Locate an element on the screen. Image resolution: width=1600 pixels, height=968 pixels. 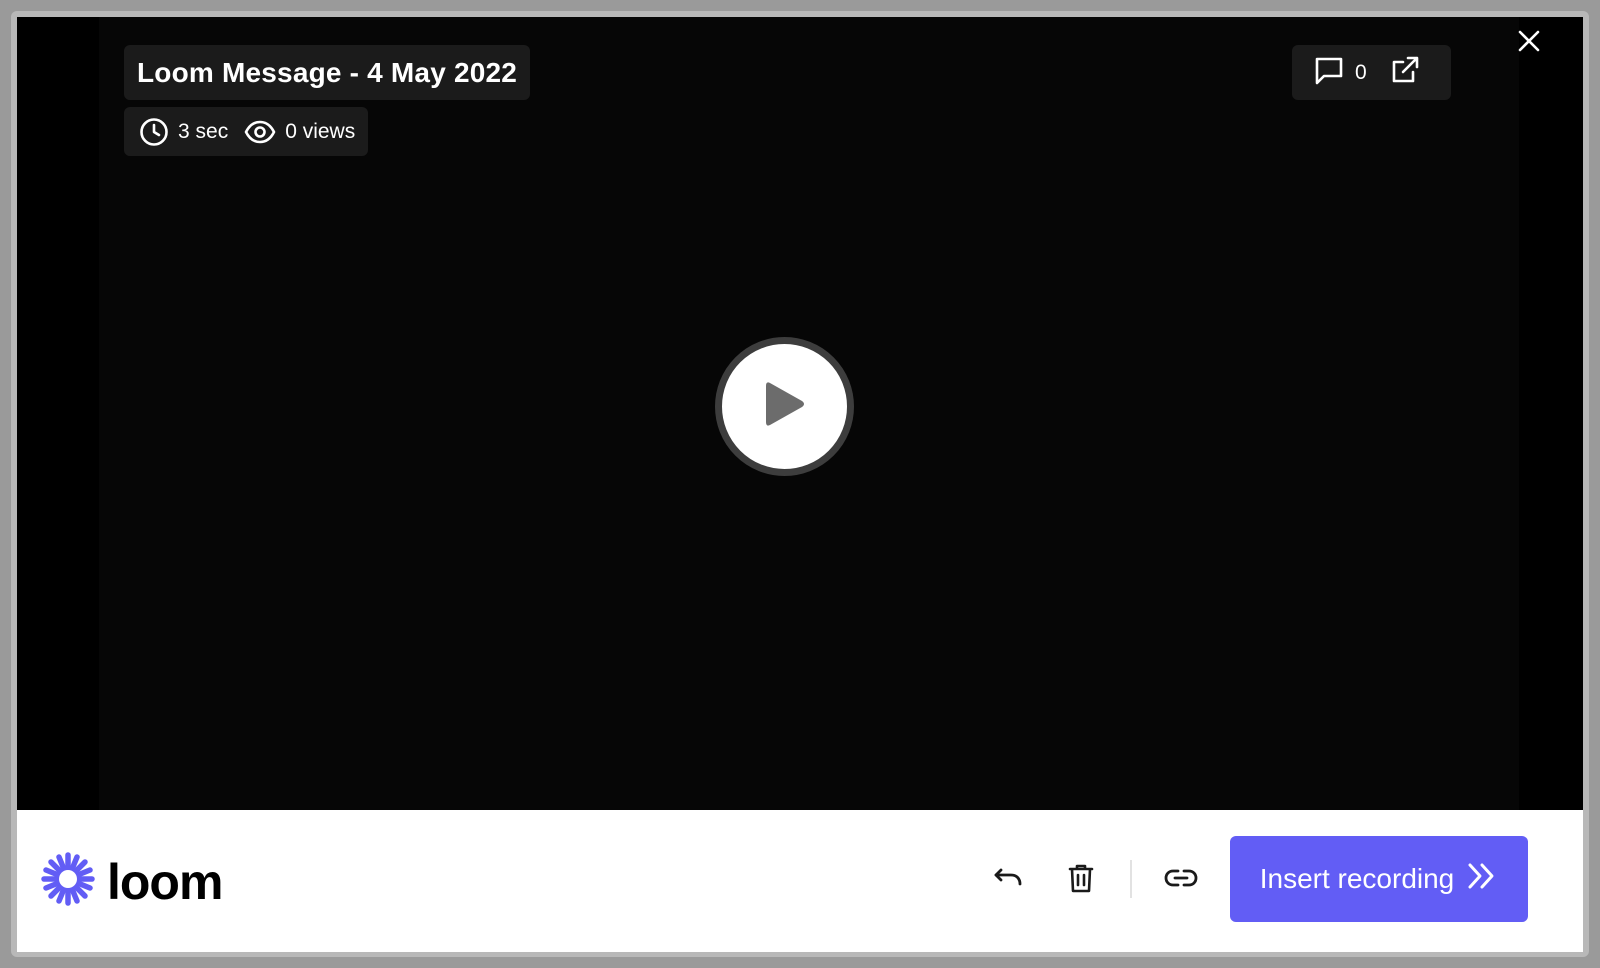
comment-count: 0 is located at coordinates (1361, 72).